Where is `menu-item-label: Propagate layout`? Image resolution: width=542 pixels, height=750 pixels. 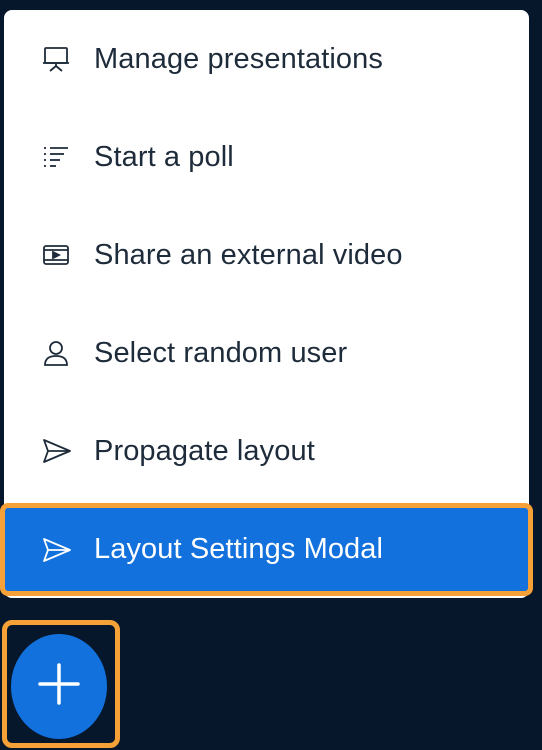
menu-item-label: Propagate layout is located at coordinates (204, 450).